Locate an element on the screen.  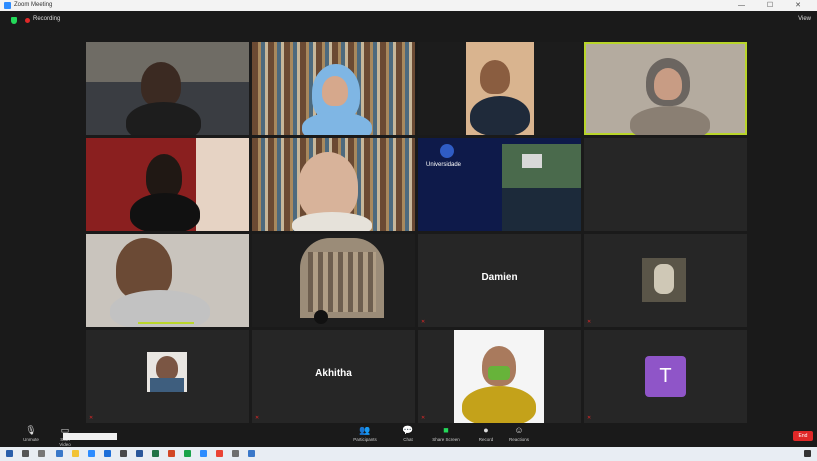
participant-display-name: Damien is located at coordinates (499, 277).